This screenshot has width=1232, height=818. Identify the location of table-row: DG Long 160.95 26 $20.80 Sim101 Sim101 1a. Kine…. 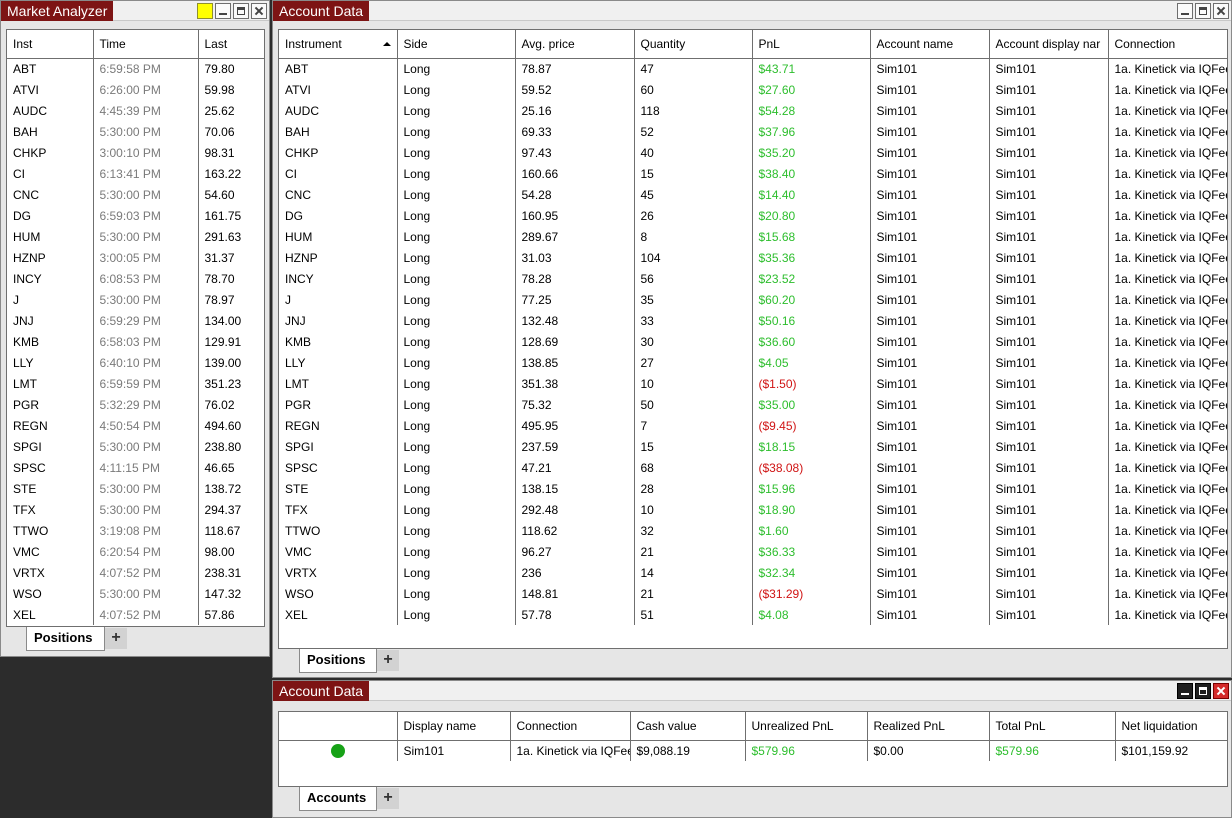
(753, 215).